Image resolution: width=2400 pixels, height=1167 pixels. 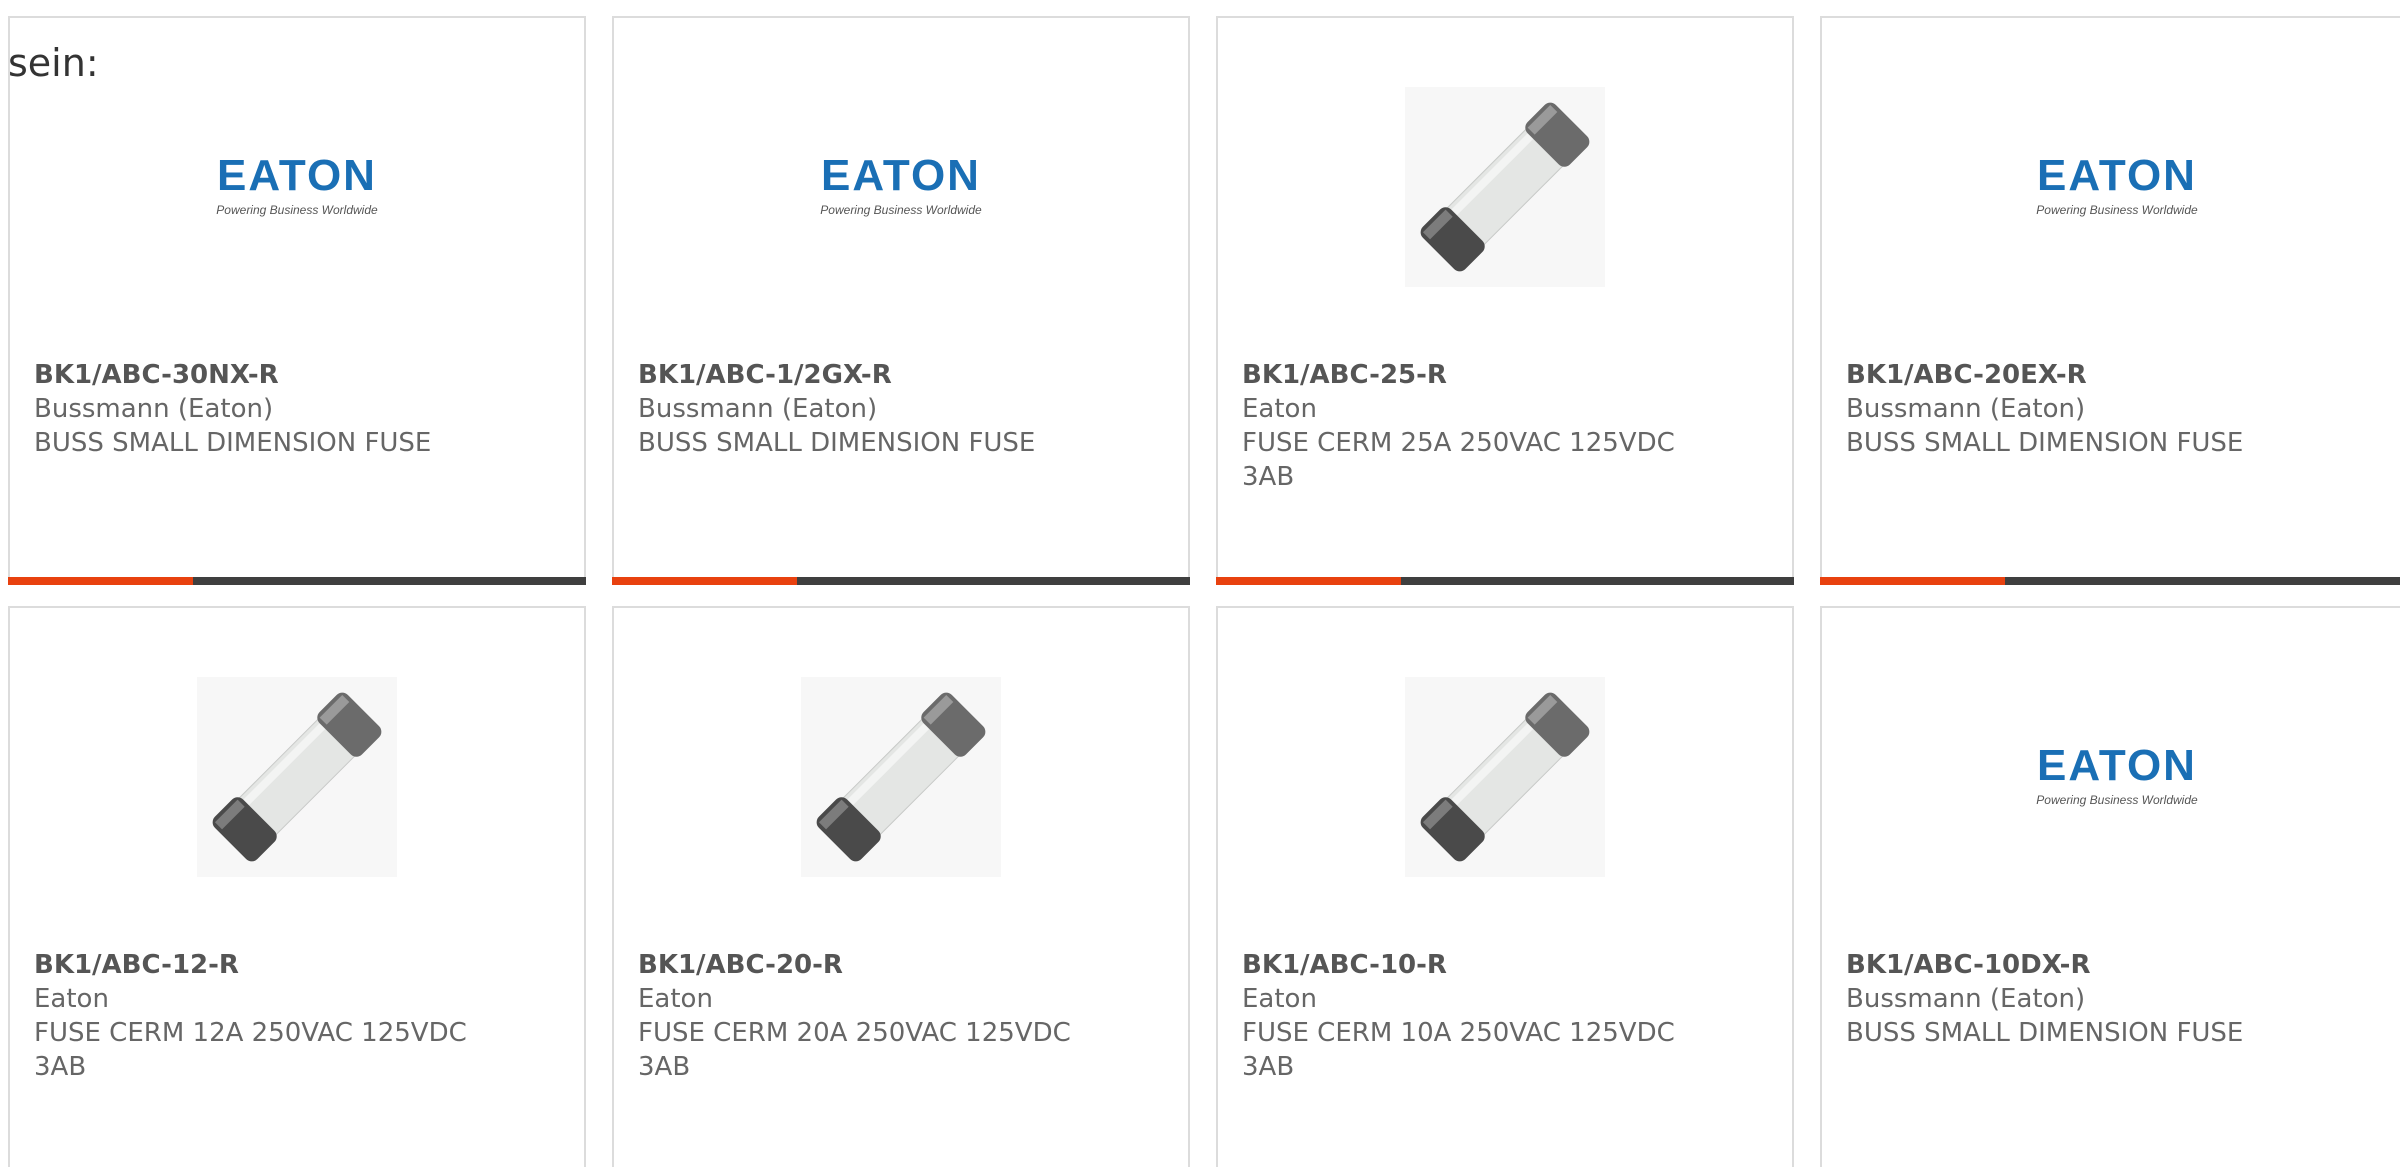 What do you see at coordinates (297, 965) in the screenshot?
I see `part-number-link: BK1/ABC-12-R` at bounding box center [297, 965].